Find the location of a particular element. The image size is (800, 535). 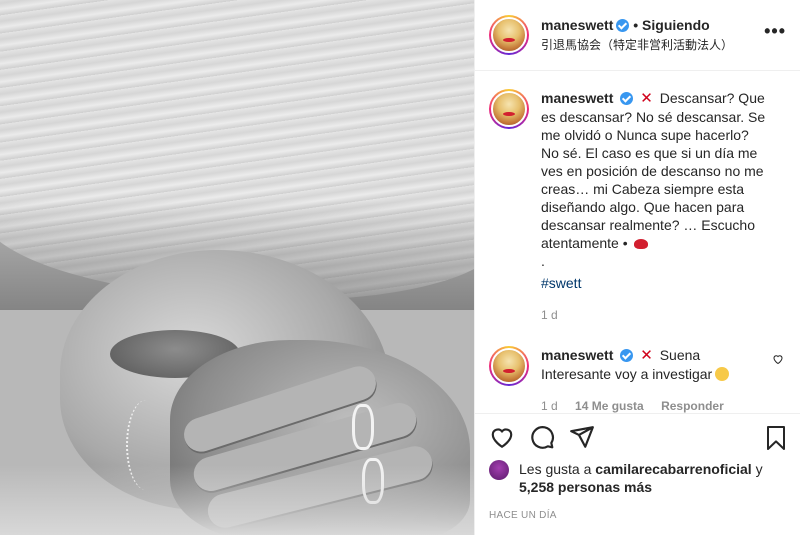

photo-ring is located at coordinates (363, 427).